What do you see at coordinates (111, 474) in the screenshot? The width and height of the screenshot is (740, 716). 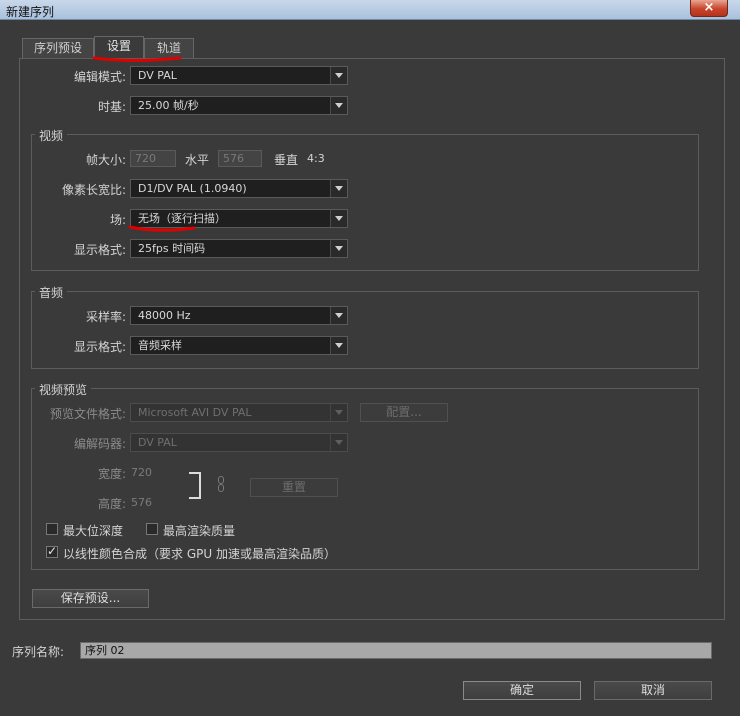 I see `preview-width-label: 宽度:` at bounding box center [111, 474].